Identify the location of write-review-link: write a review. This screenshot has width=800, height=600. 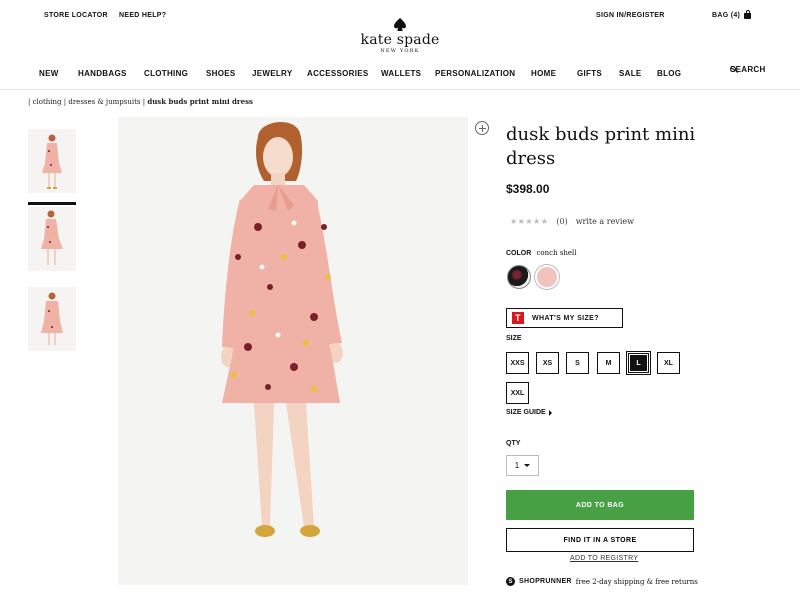
(605, 221).